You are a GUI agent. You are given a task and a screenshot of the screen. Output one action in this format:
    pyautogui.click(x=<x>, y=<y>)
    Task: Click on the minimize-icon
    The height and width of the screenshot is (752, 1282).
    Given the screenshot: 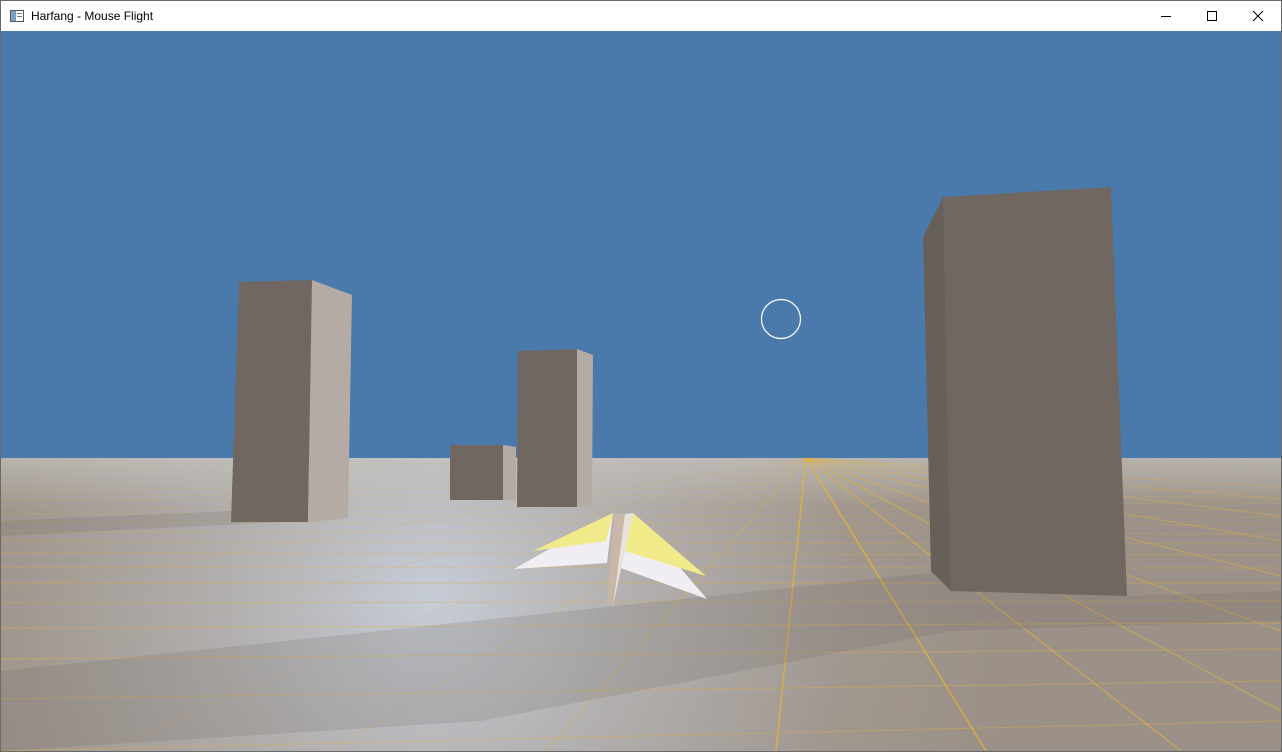 What is the action you would take?
    pyautogui.click(x=1166, y=16)
    